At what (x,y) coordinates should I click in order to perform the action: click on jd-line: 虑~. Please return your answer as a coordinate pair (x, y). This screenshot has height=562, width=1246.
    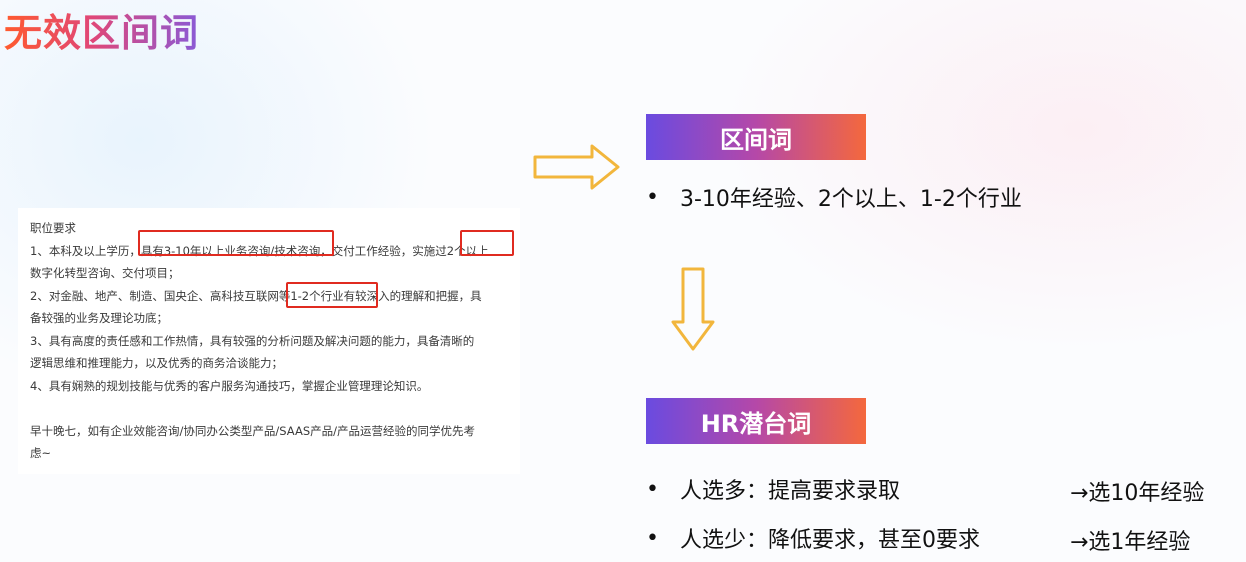
    Looking at the image, I should click on (41, 453).